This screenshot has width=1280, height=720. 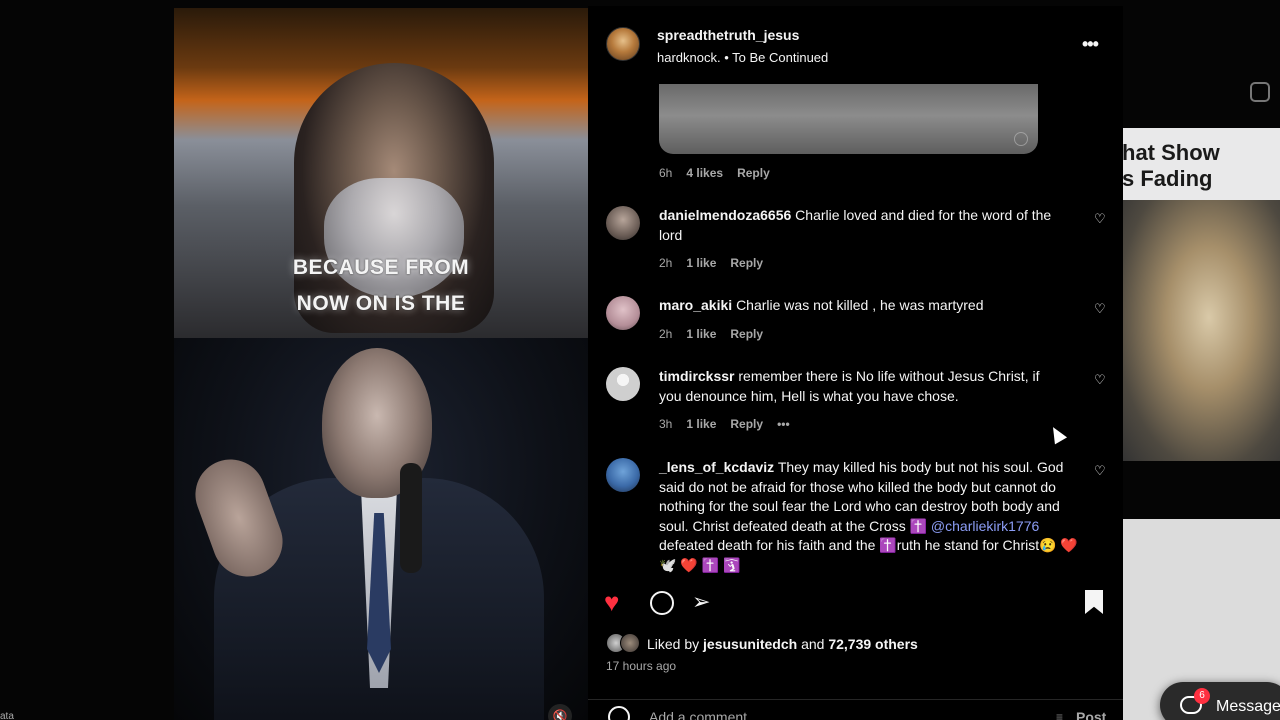 I want to click on corner-text: ata, so click(x=7, y=715).